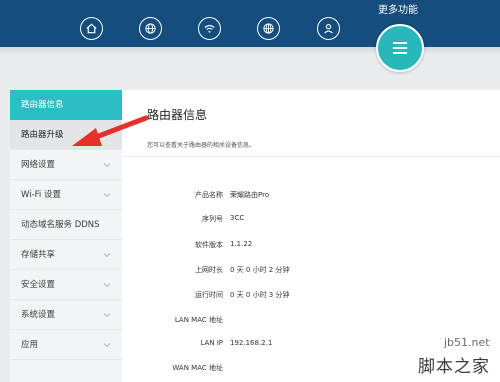  I want to click on info-row-serial-number: 序列号 3CC, so click(311, 221).